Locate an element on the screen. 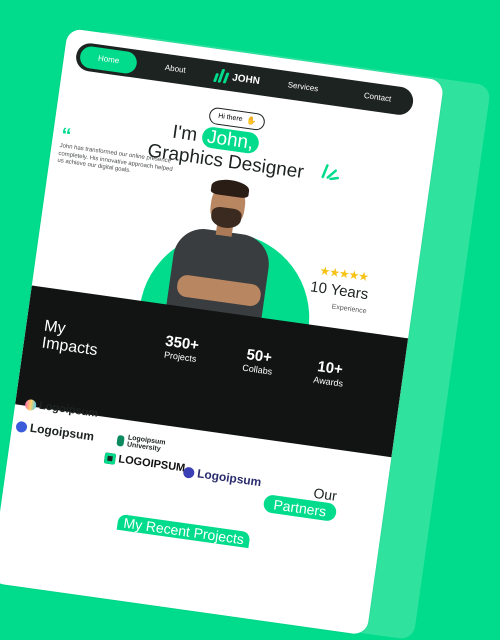 This screenshot has width=500, height=640. impact-title: My Impacts is located at coordinates (69, 338).